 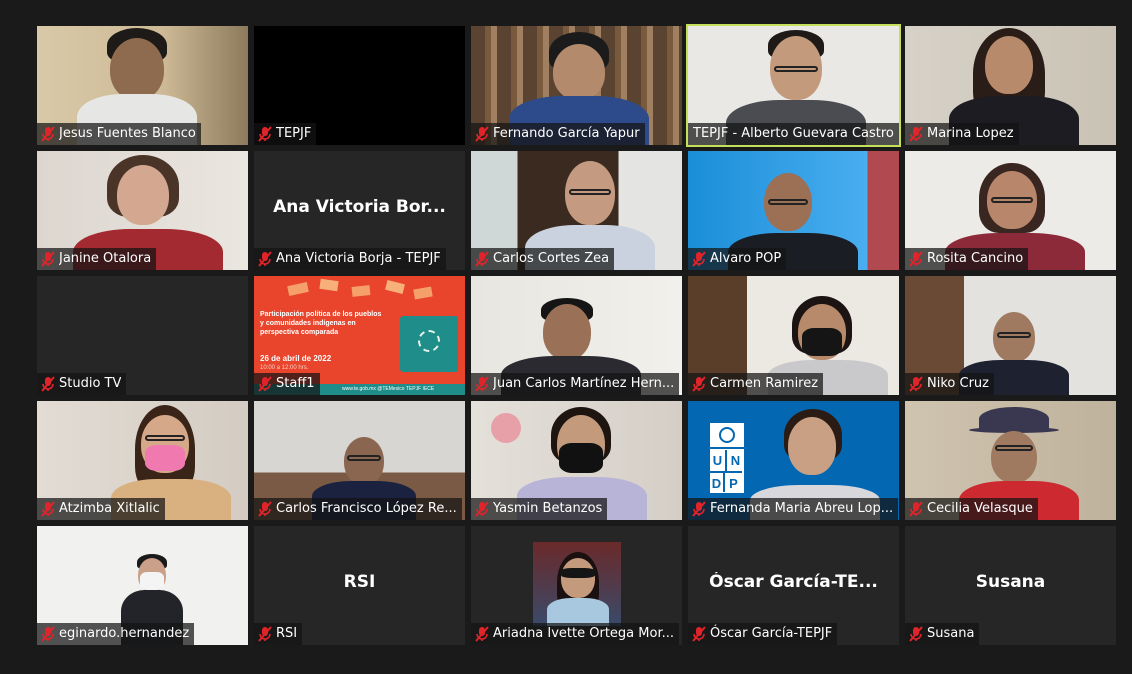 I want to click on participant-name-bar: Óscar García-TEPJF, so click(x=763, y=634).